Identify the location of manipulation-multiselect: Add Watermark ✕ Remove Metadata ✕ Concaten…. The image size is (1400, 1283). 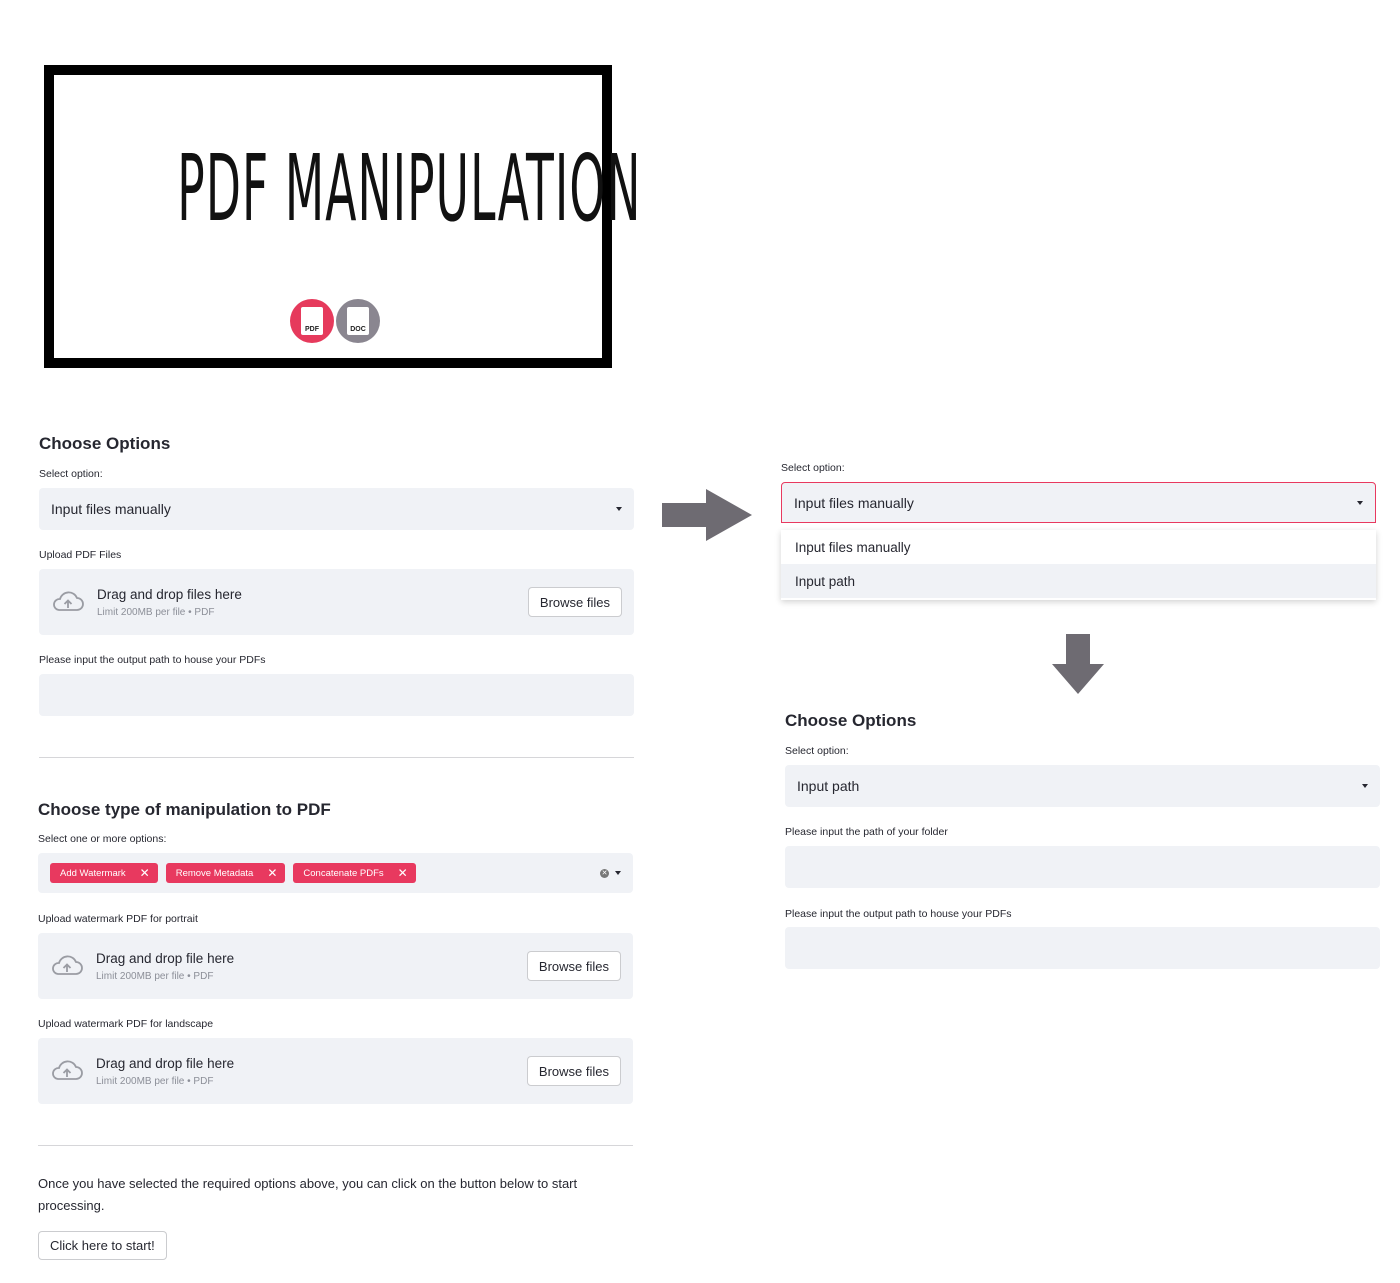
(335, 873).